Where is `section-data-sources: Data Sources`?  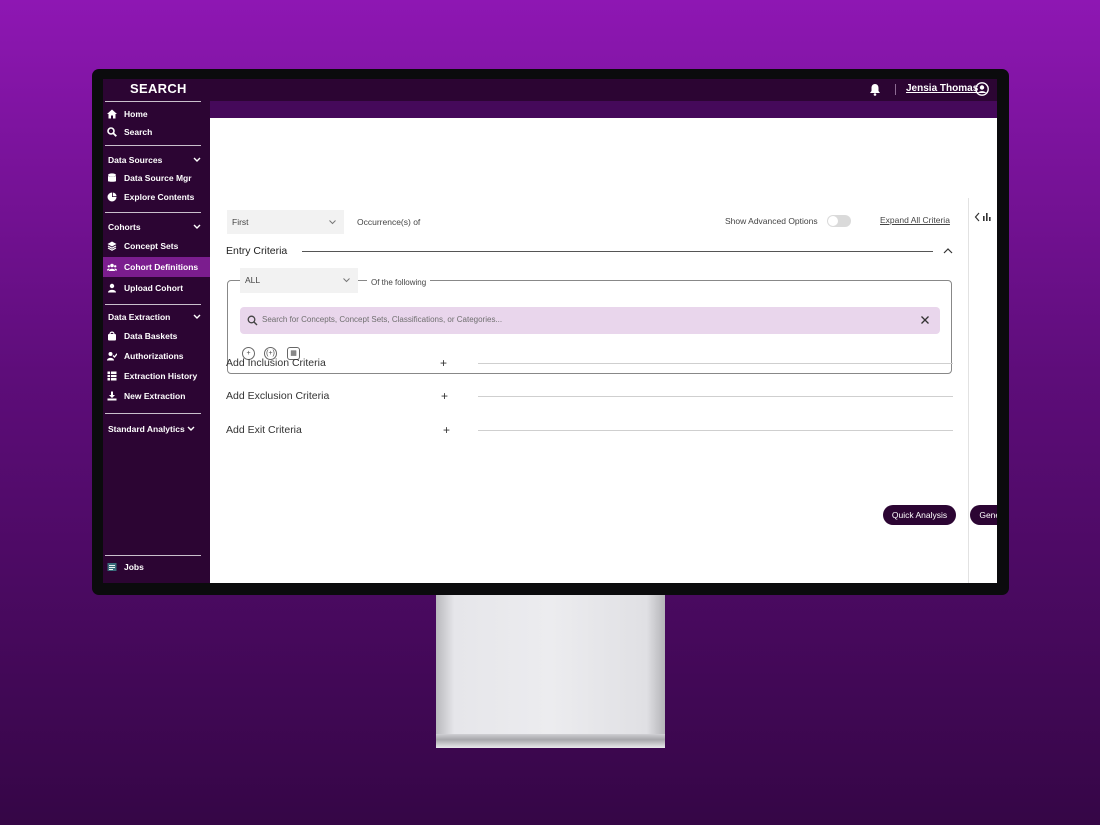 section-data-sources: Data Sources is located at coordinates (154, 160).